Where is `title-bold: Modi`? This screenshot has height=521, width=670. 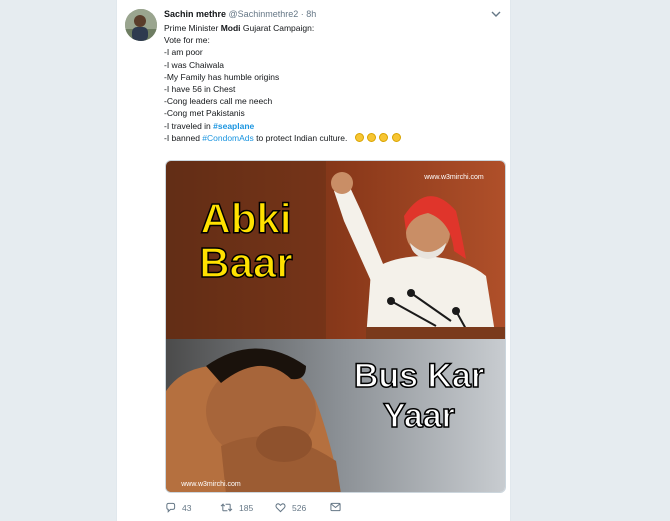 title-bold: Modi is located at coordinates (230, 28).